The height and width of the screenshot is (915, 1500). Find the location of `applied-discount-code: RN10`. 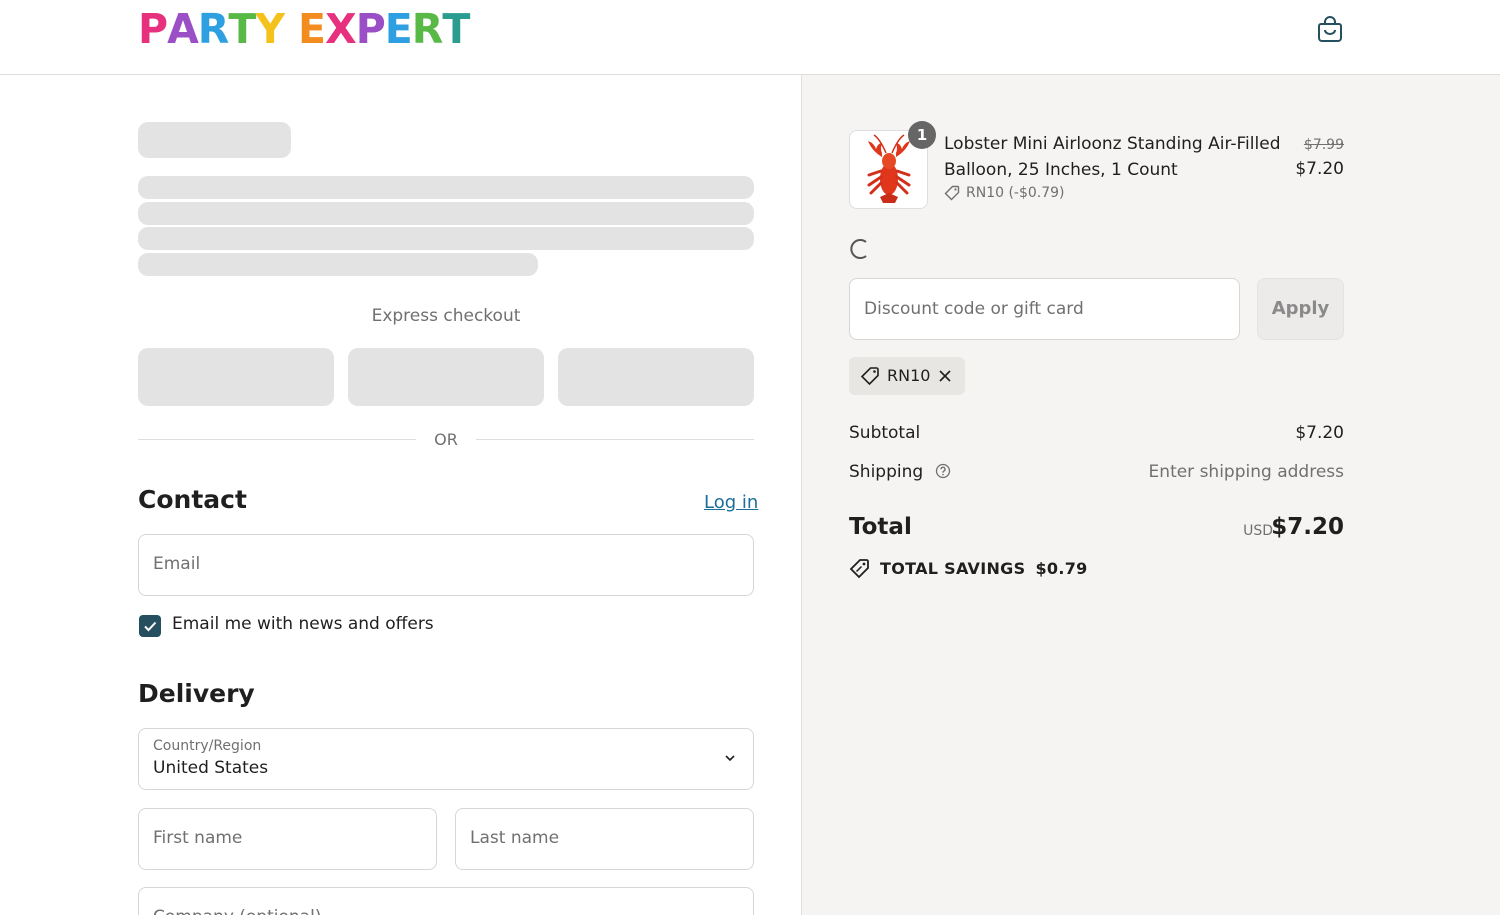

applied-discount-code: RN10 is located at coordinates (909, 375).